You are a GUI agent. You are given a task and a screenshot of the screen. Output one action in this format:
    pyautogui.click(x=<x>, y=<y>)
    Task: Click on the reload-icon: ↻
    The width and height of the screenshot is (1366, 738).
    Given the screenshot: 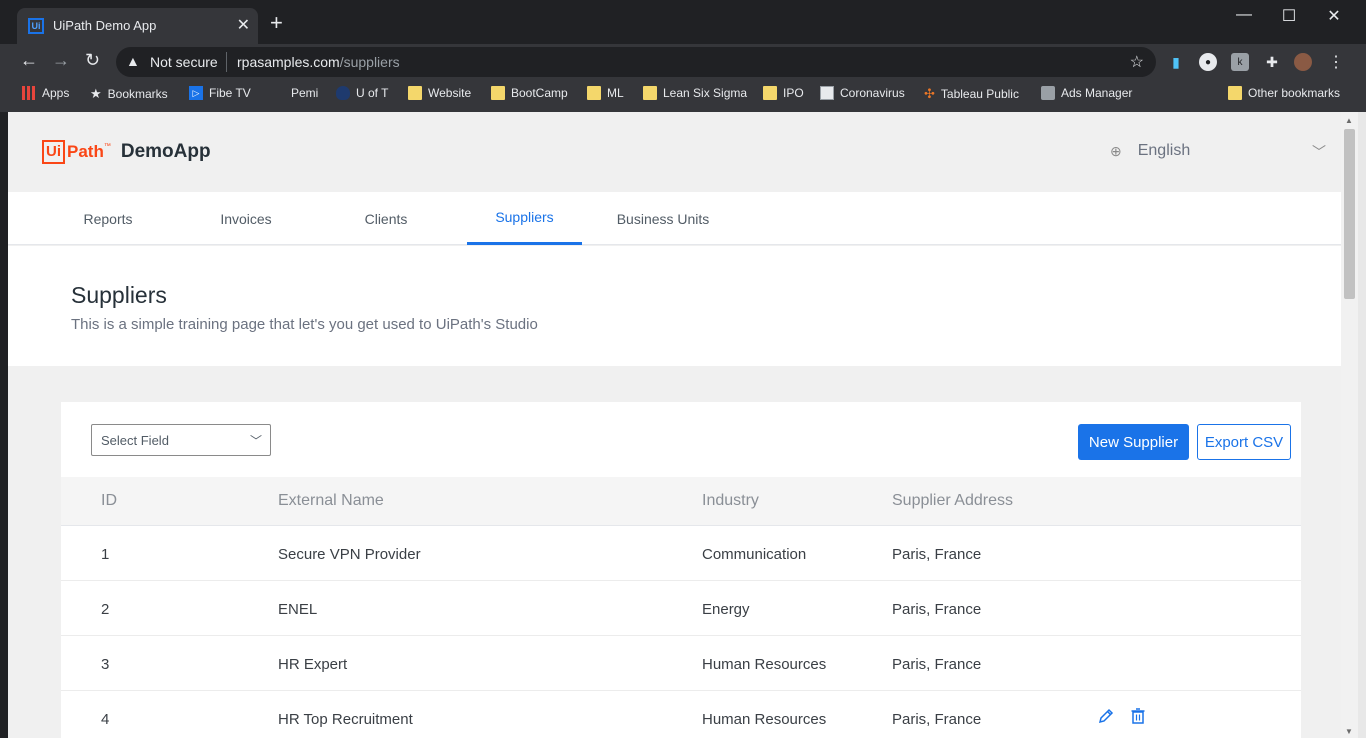 What is the action you would take?
    pyautogui.click(x=92, y=60)
    